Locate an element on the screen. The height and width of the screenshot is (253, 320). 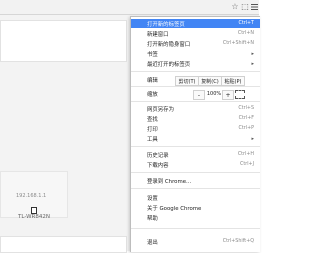
menu-item-settings: 设置 is located at coordinates (195, 197).